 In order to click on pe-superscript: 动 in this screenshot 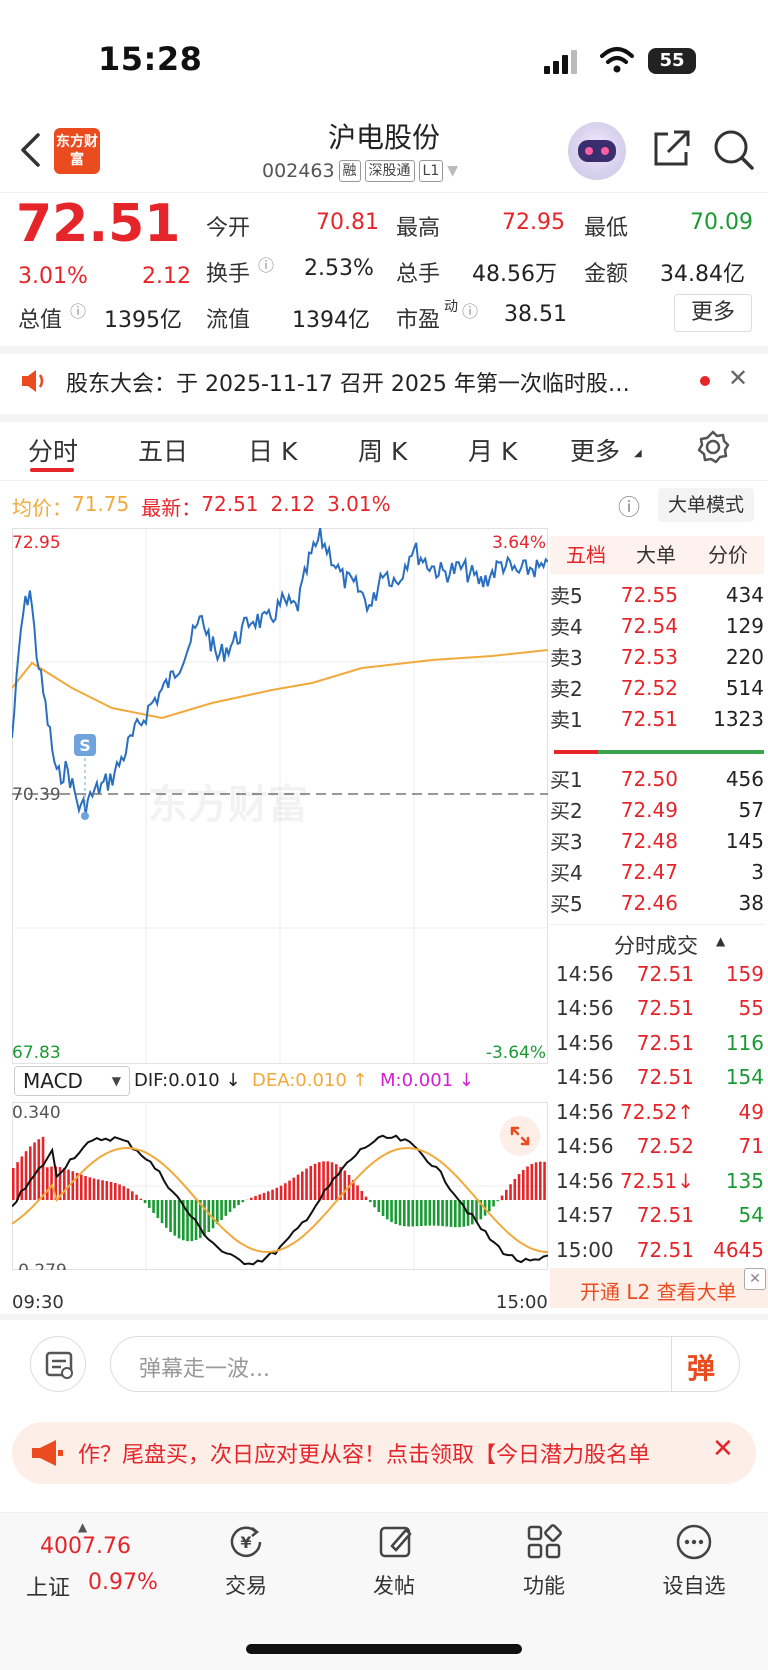, I will do `click(451, 307)`.